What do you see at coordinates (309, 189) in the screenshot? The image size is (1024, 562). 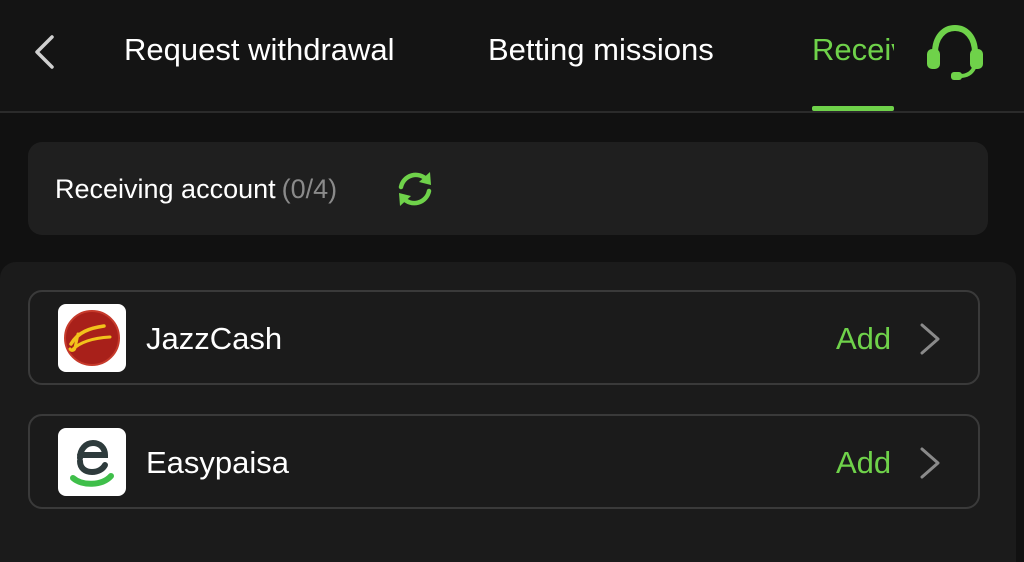 I see `account-count: (0/4)` at bounding box center [309, 189].